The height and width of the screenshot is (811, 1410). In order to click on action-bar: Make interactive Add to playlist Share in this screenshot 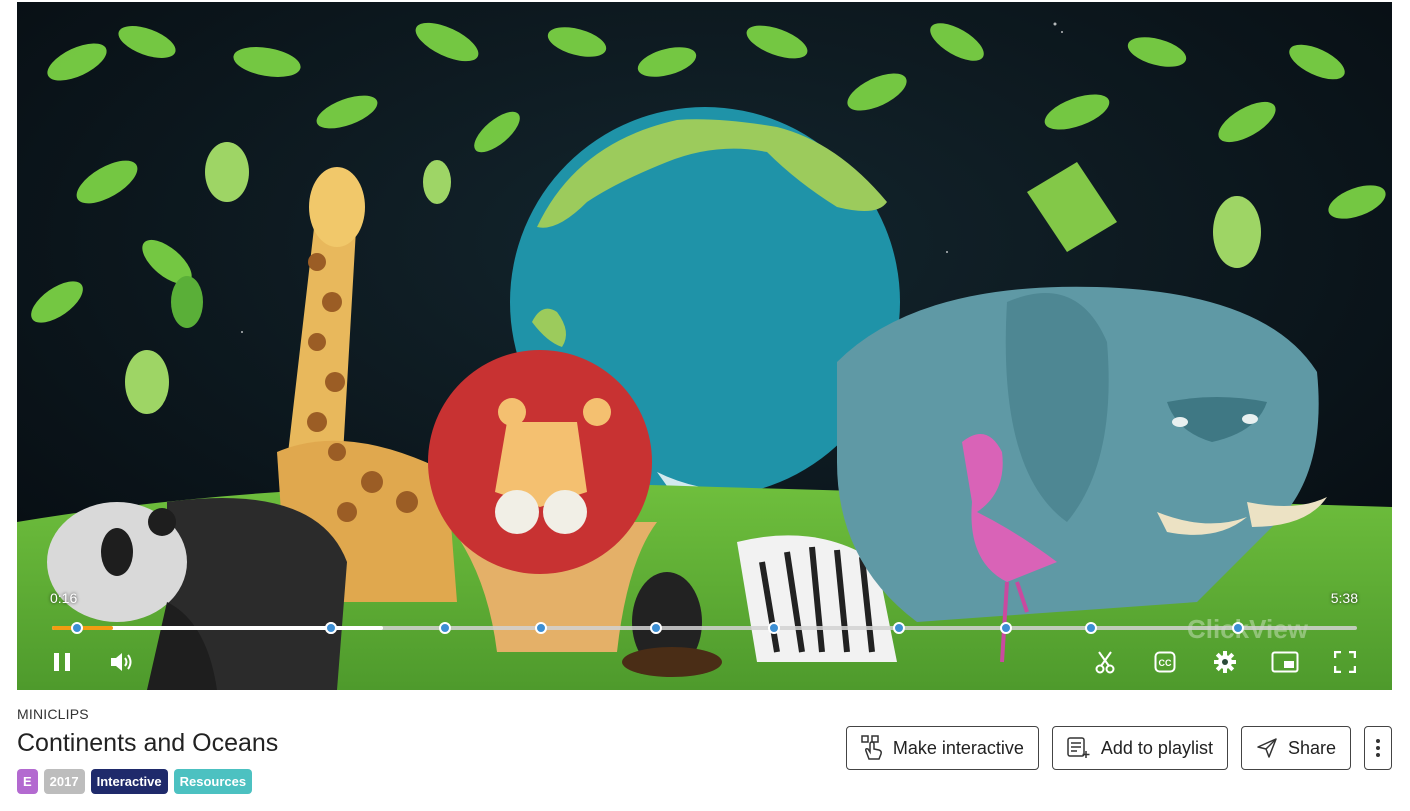, I will do `click(1118, 748)`.